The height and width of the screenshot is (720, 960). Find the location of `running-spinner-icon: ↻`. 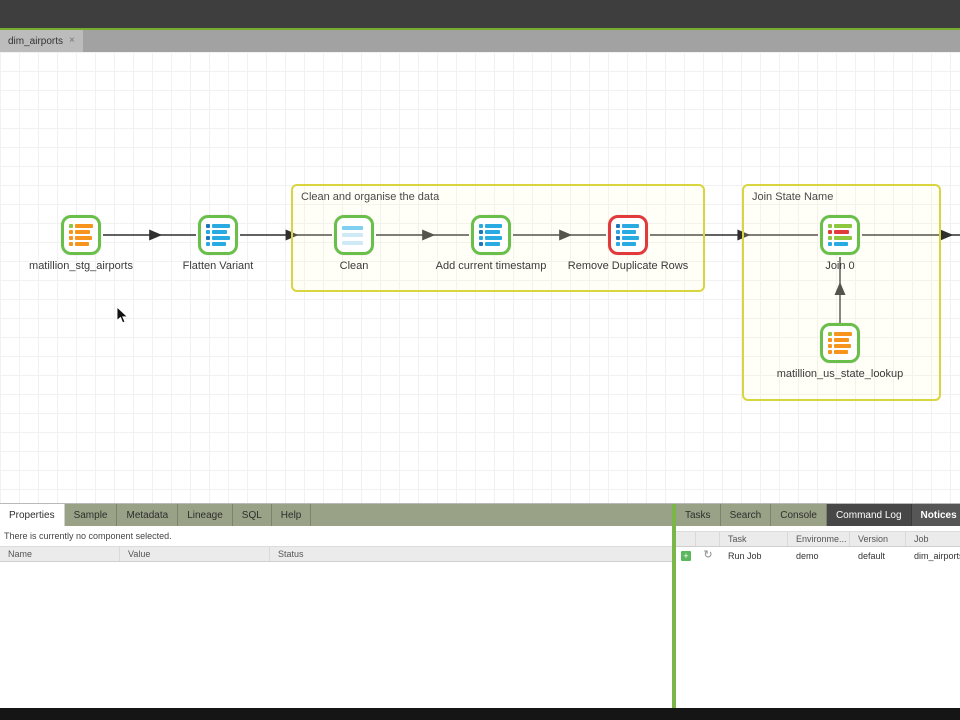

running-spinner-icon: ↻ is located at coordinates (708, 555).